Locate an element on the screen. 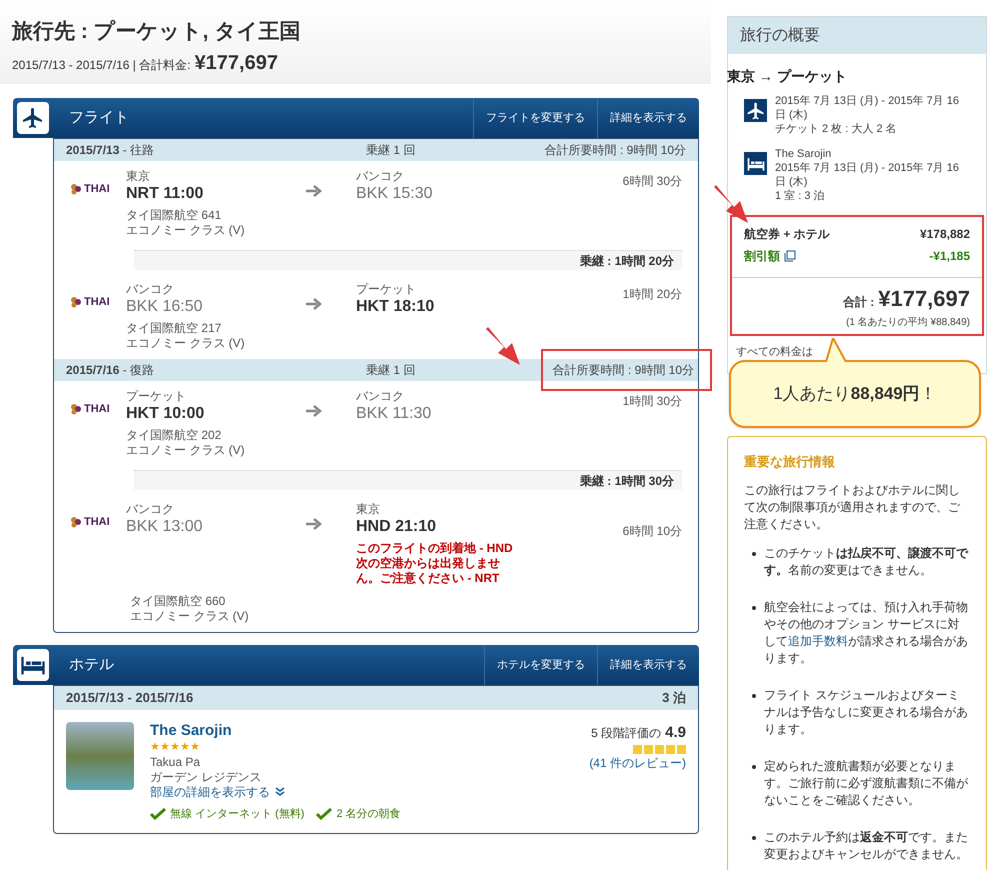  per-person-average: (1 名あたりの平均 ¥88,849) is located at coordinates (907, 323).